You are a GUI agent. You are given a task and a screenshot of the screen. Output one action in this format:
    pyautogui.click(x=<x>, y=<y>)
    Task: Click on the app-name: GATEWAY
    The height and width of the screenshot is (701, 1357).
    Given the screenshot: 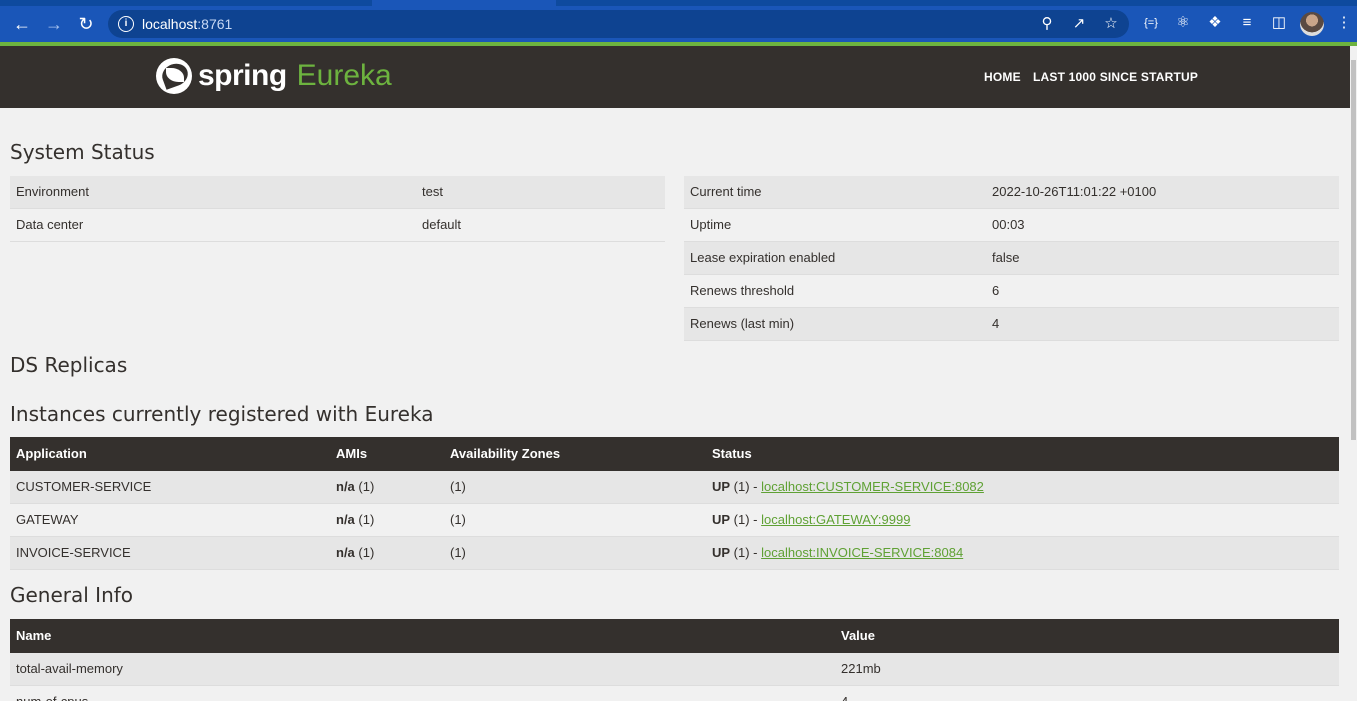 What is the action you would take?
    pyautogui.click(x=47, y=519)
    